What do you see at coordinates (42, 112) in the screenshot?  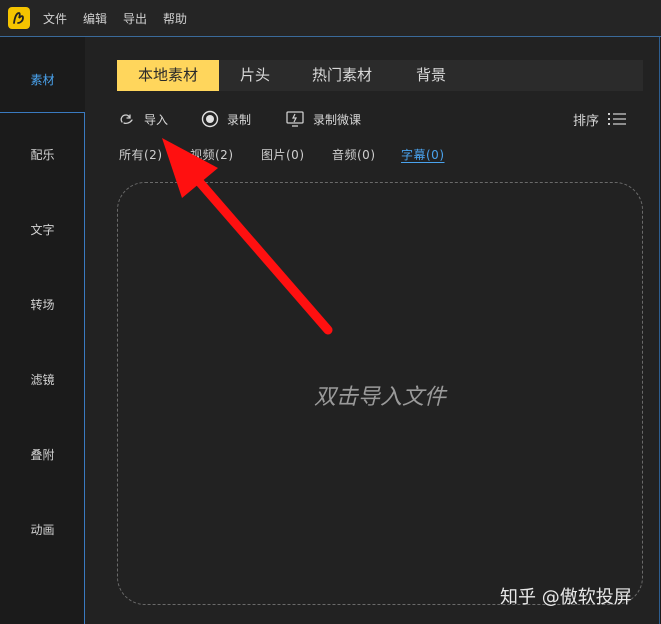 I see `sidebar-divider` at bounding box center [42, 112].